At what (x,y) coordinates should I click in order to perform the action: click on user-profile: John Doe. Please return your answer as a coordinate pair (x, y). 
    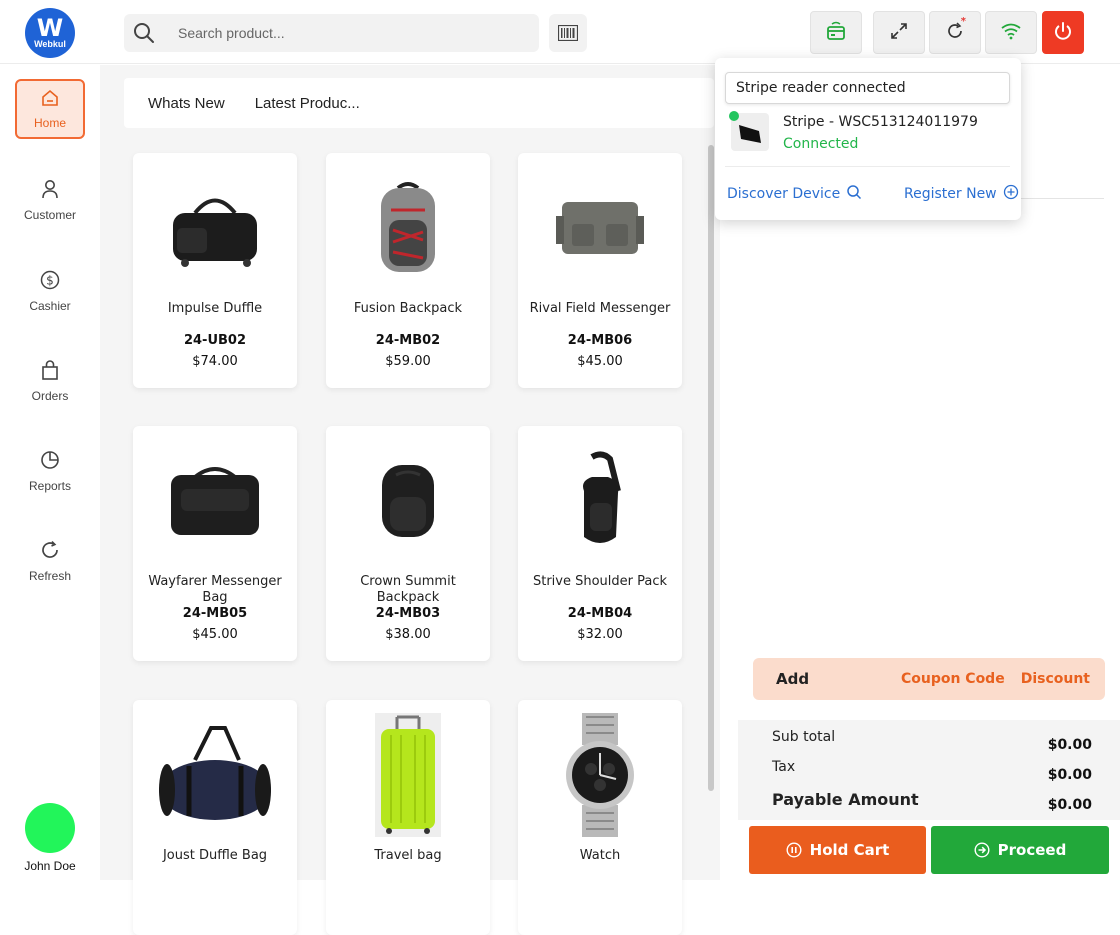
    Looking at the image, I should click on (50, 838).